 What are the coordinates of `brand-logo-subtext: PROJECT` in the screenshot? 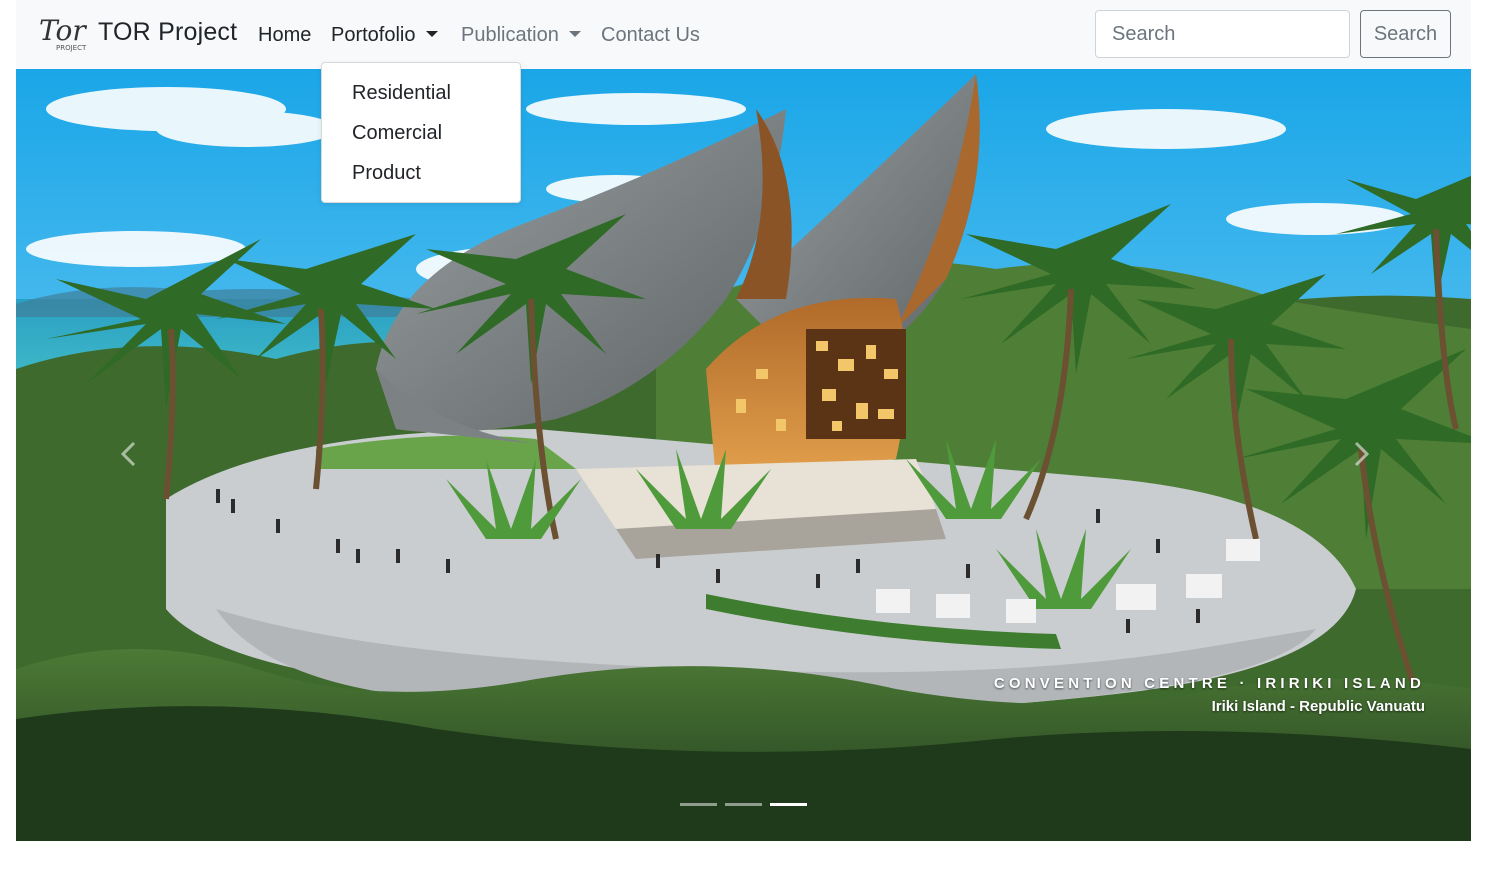 It's located at (71, 48).